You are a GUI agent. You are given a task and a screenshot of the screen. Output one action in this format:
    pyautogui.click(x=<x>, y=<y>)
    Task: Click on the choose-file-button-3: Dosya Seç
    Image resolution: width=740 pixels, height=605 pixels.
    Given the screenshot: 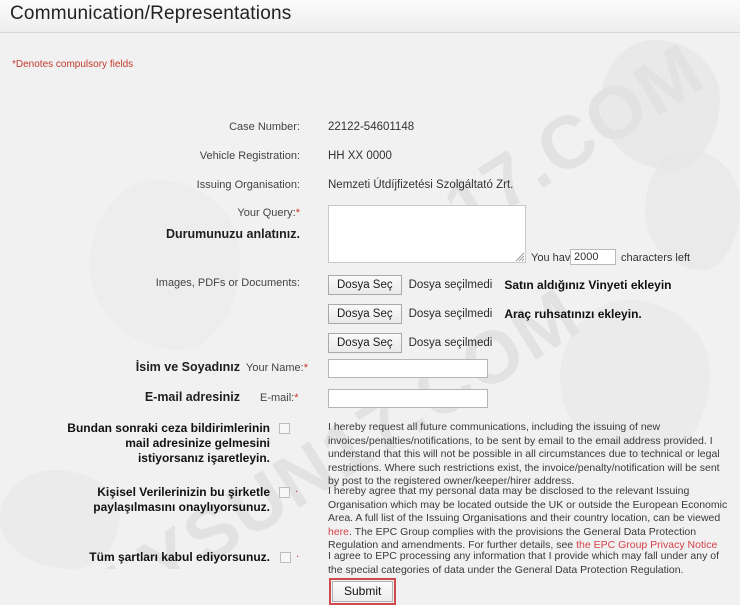 What is the action you would take?
    pyautogui.click(x=365, y=343)
    